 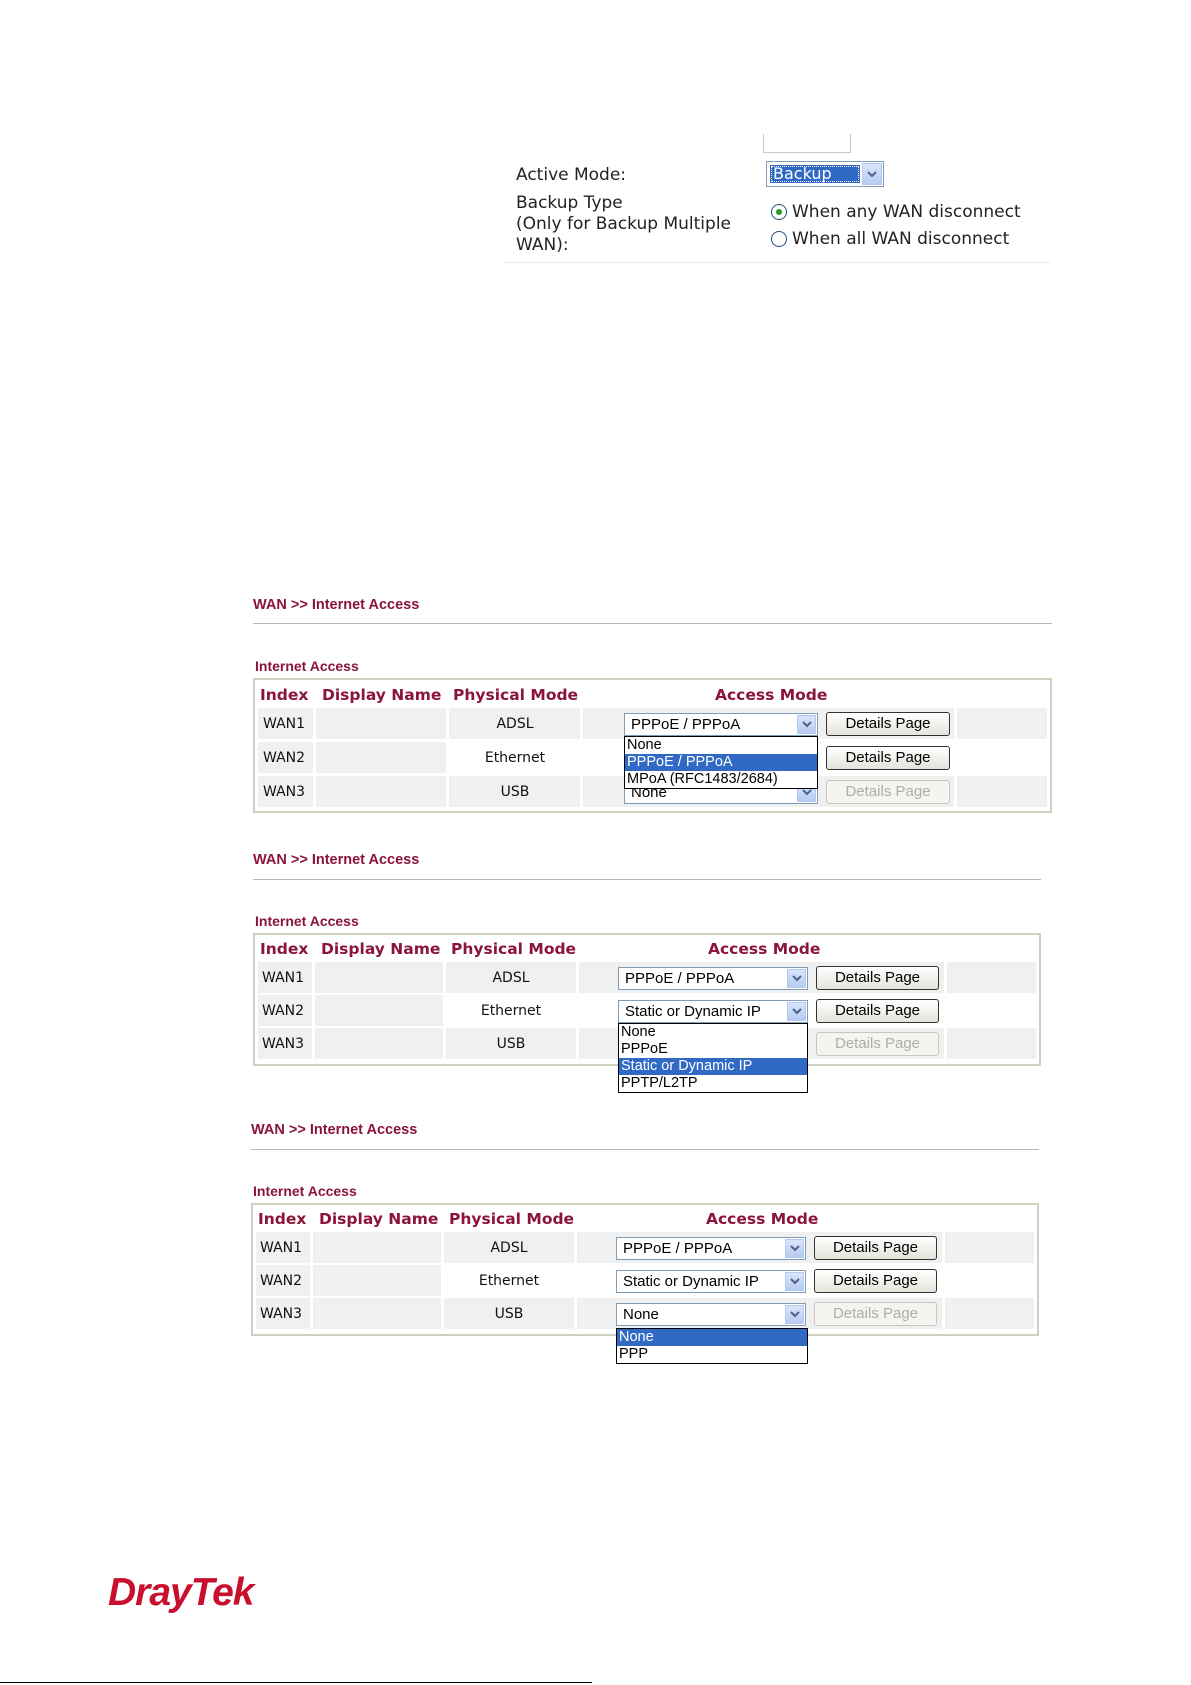 I want to click on active-mode-select: Backup, so click(x=825, y=174).